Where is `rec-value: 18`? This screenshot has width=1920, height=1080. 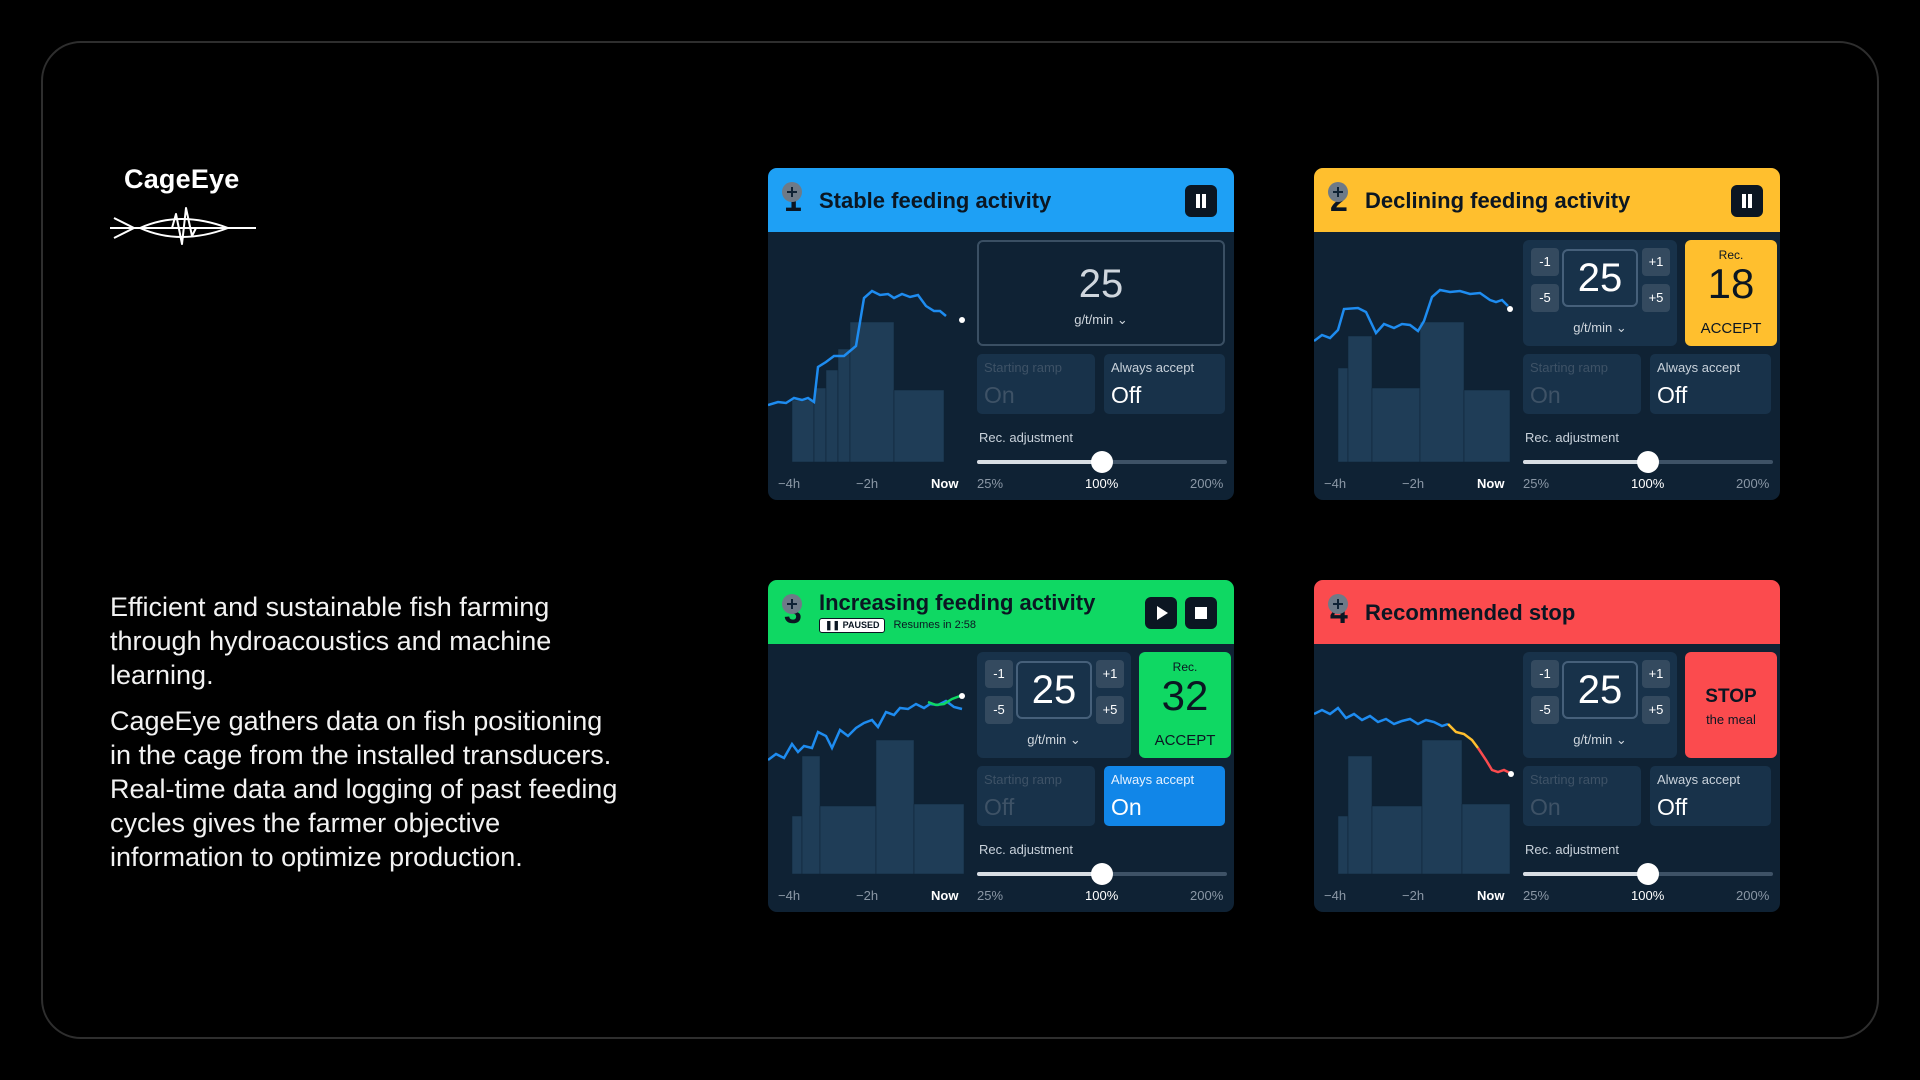
rec-value: 18 is located at coordinates (1731, 283).